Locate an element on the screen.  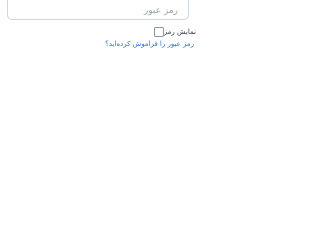
show-password-toggle: نمایش رمز is located at coordinates (173, 32).